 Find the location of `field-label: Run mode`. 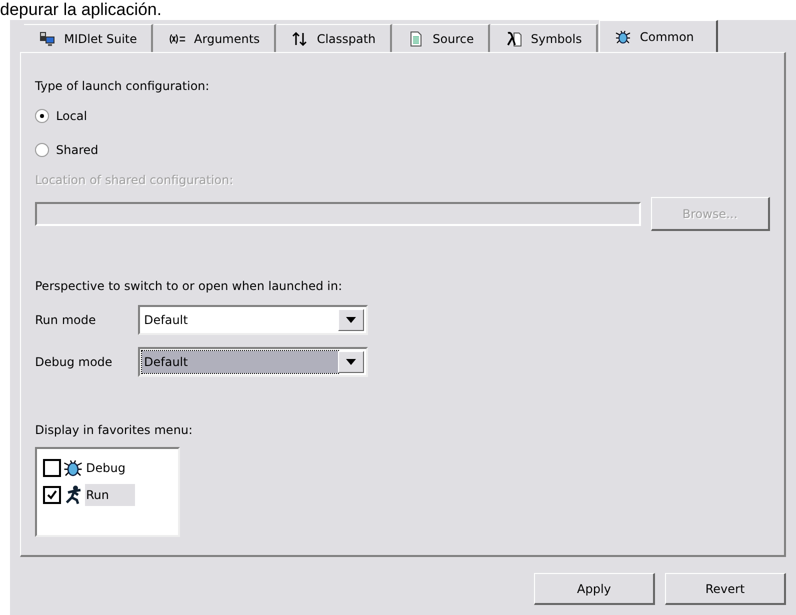

field-label: Run mode is located at coordinates (66, 320).